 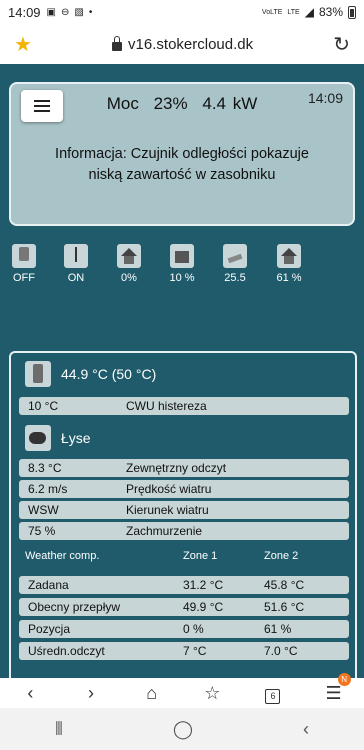 I want to click on battery-icon, so click(x=352, y=12).